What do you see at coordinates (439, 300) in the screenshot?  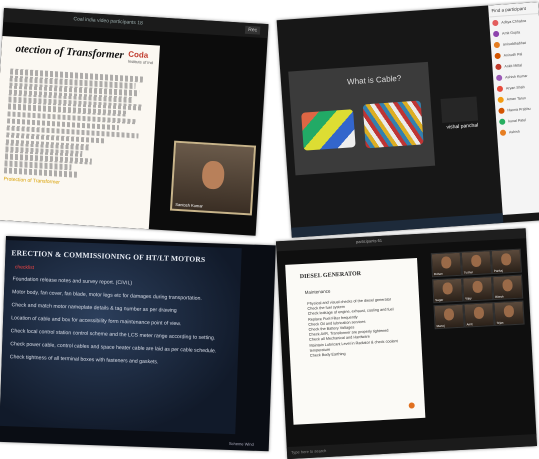 I see `tile-name: Sagar` at bounding box center [439, 300].